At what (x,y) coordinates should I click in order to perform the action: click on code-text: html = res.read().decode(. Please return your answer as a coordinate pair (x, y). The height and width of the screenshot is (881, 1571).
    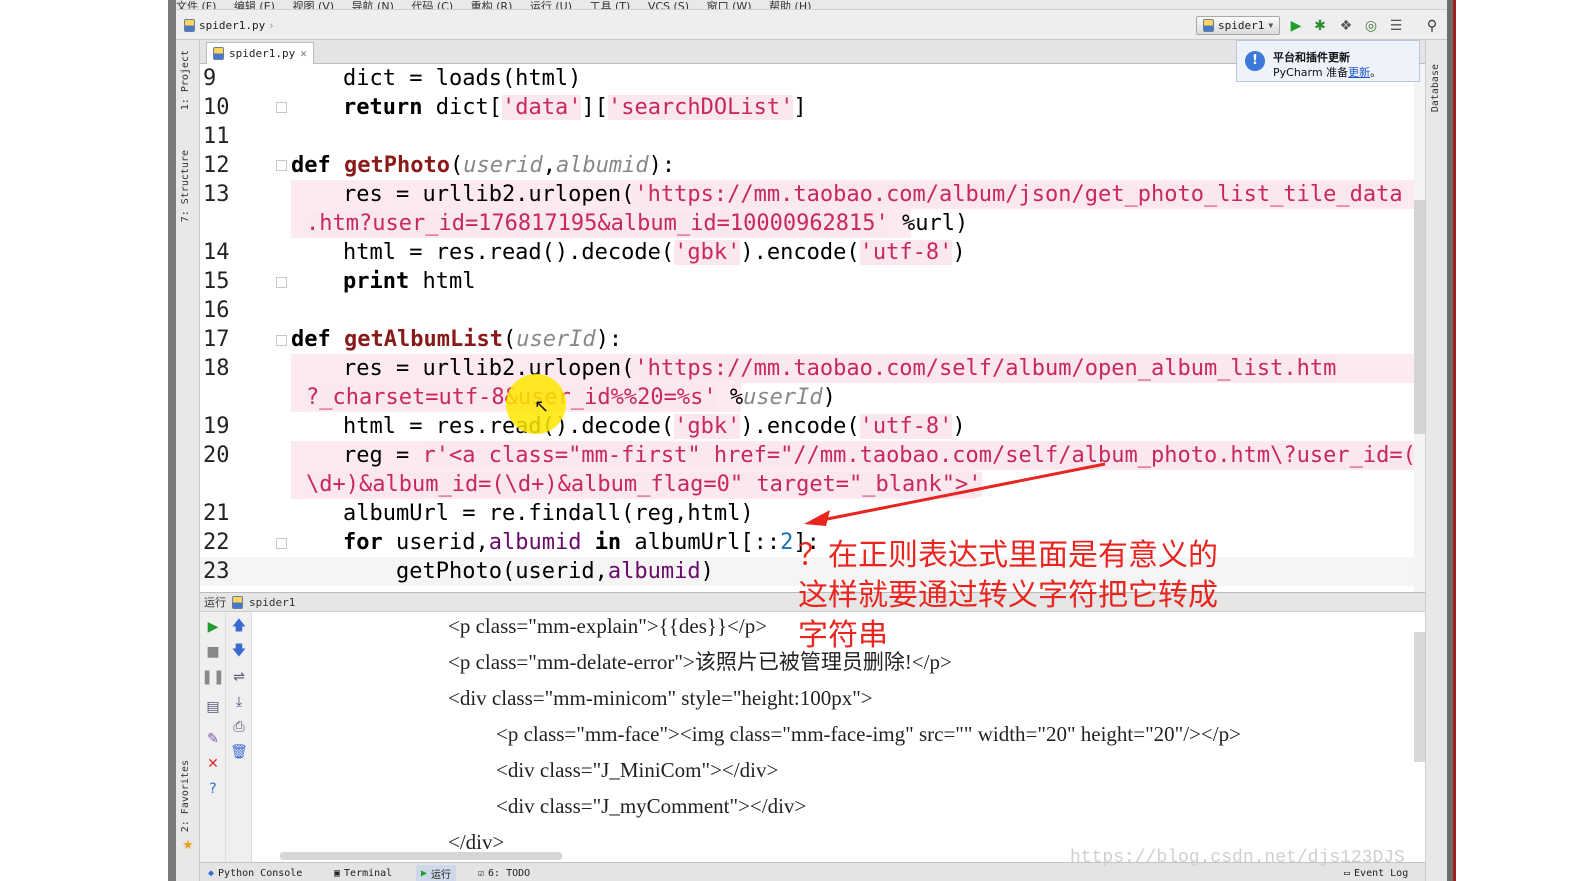
    Looking at the image, I should click on (509, 252).